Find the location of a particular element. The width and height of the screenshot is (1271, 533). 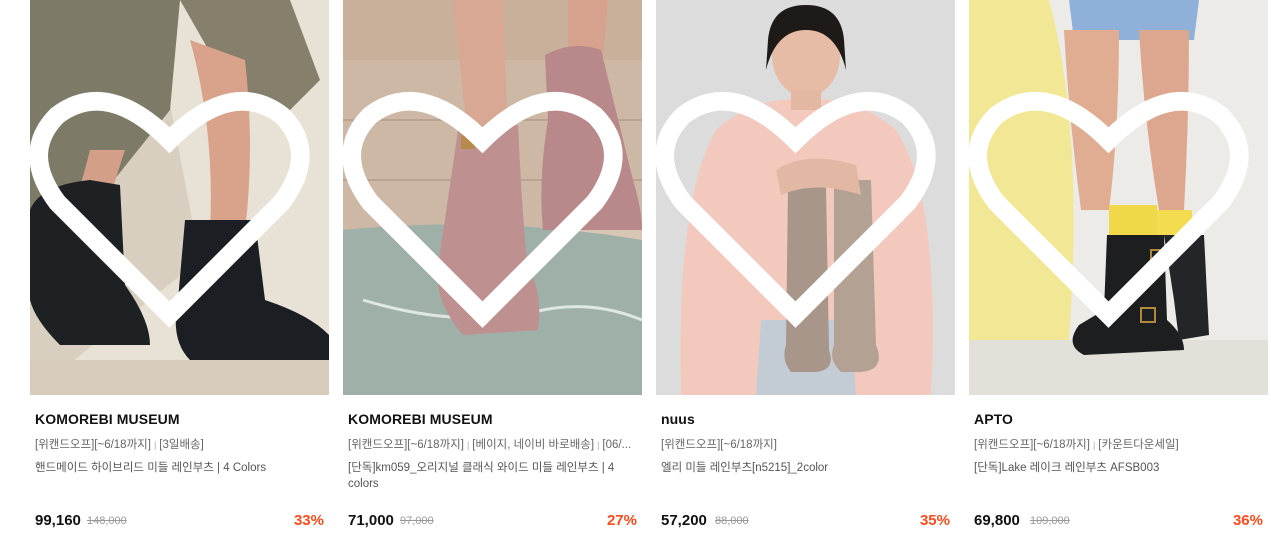

original-price: 97,000 is located at coordinates (417, 521).